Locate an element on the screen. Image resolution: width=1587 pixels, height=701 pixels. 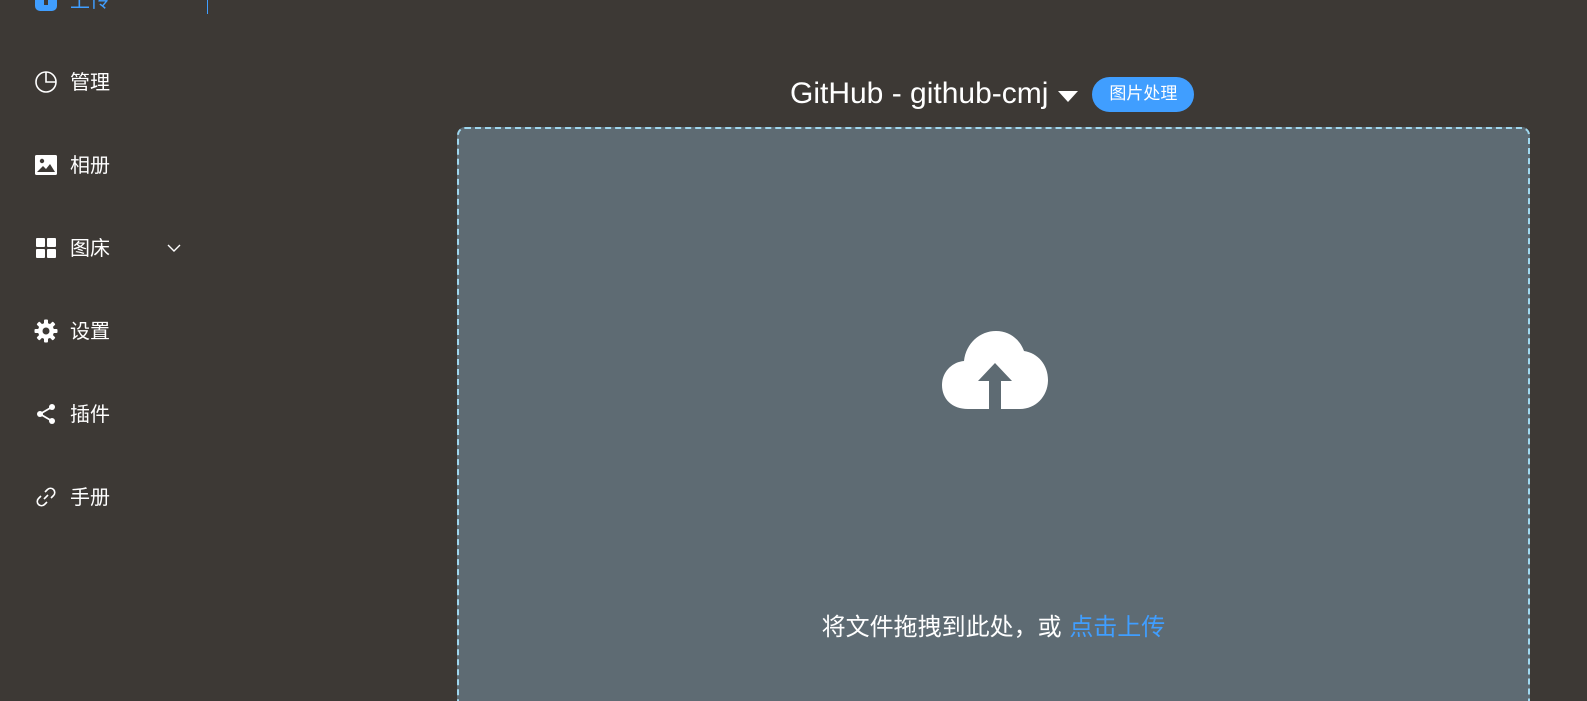
picture-icon is located at coordinates (46, 165).